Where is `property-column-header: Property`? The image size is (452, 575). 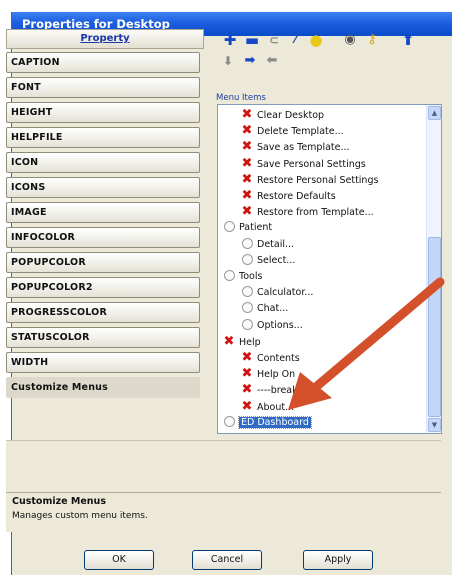 property-column-header: Property is located at coordinates (105, 39).